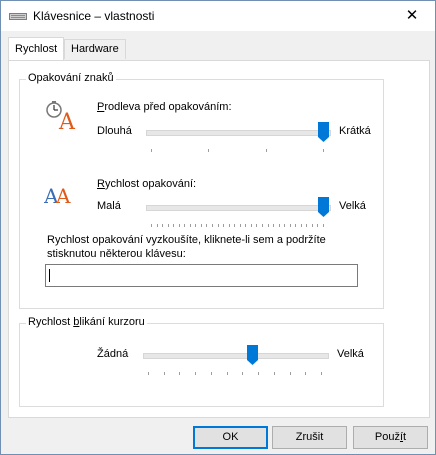 This screenshot has height=455, width=436. Describe the element at coordinates (168, 107) in the screenshot. I see `repeat-delay-label-text: rodleva před opakováním:` at that location.